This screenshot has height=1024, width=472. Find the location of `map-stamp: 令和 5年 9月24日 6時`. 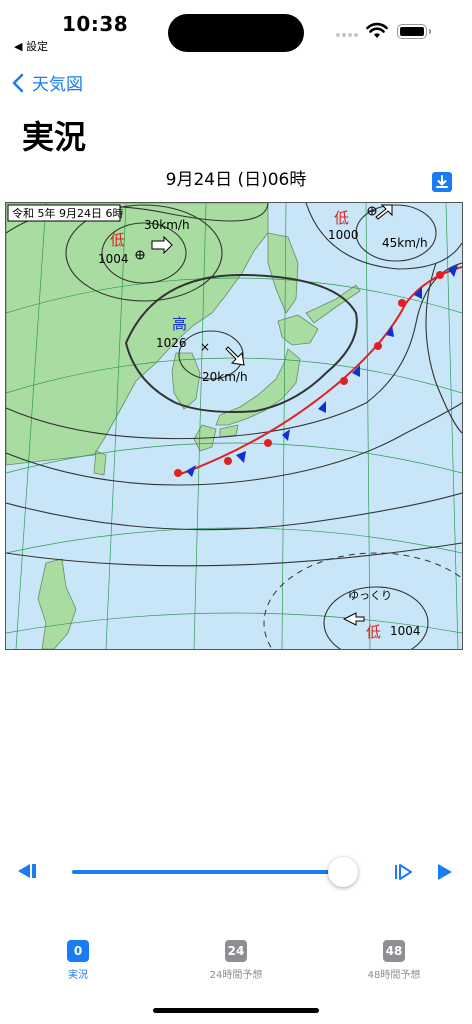

map-stamp: 令和 5年 9月24日 6時 is located at coordinates (67, 213).